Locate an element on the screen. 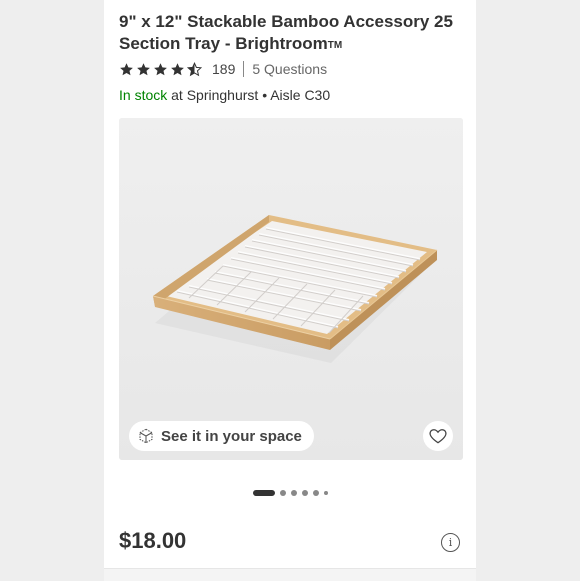  star-rating is located at coordinates (160, 69).